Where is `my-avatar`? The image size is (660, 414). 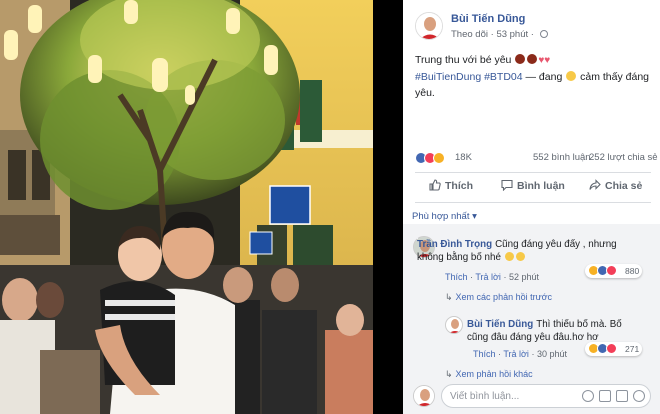 my-avatar is located at coordinates (424, 396).